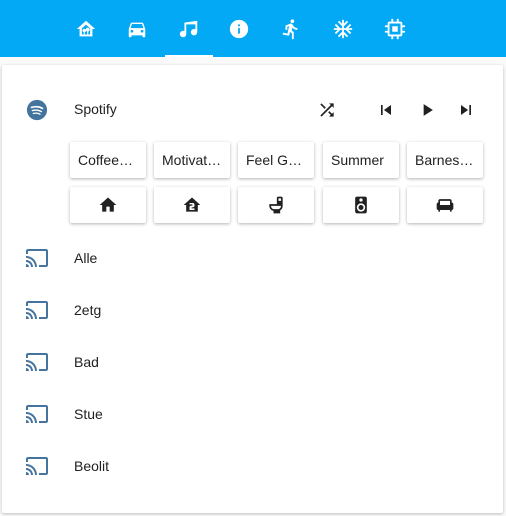 This screenshot has width=506, height=516. I want to click on home-assistant-icon, so click(86, 28).